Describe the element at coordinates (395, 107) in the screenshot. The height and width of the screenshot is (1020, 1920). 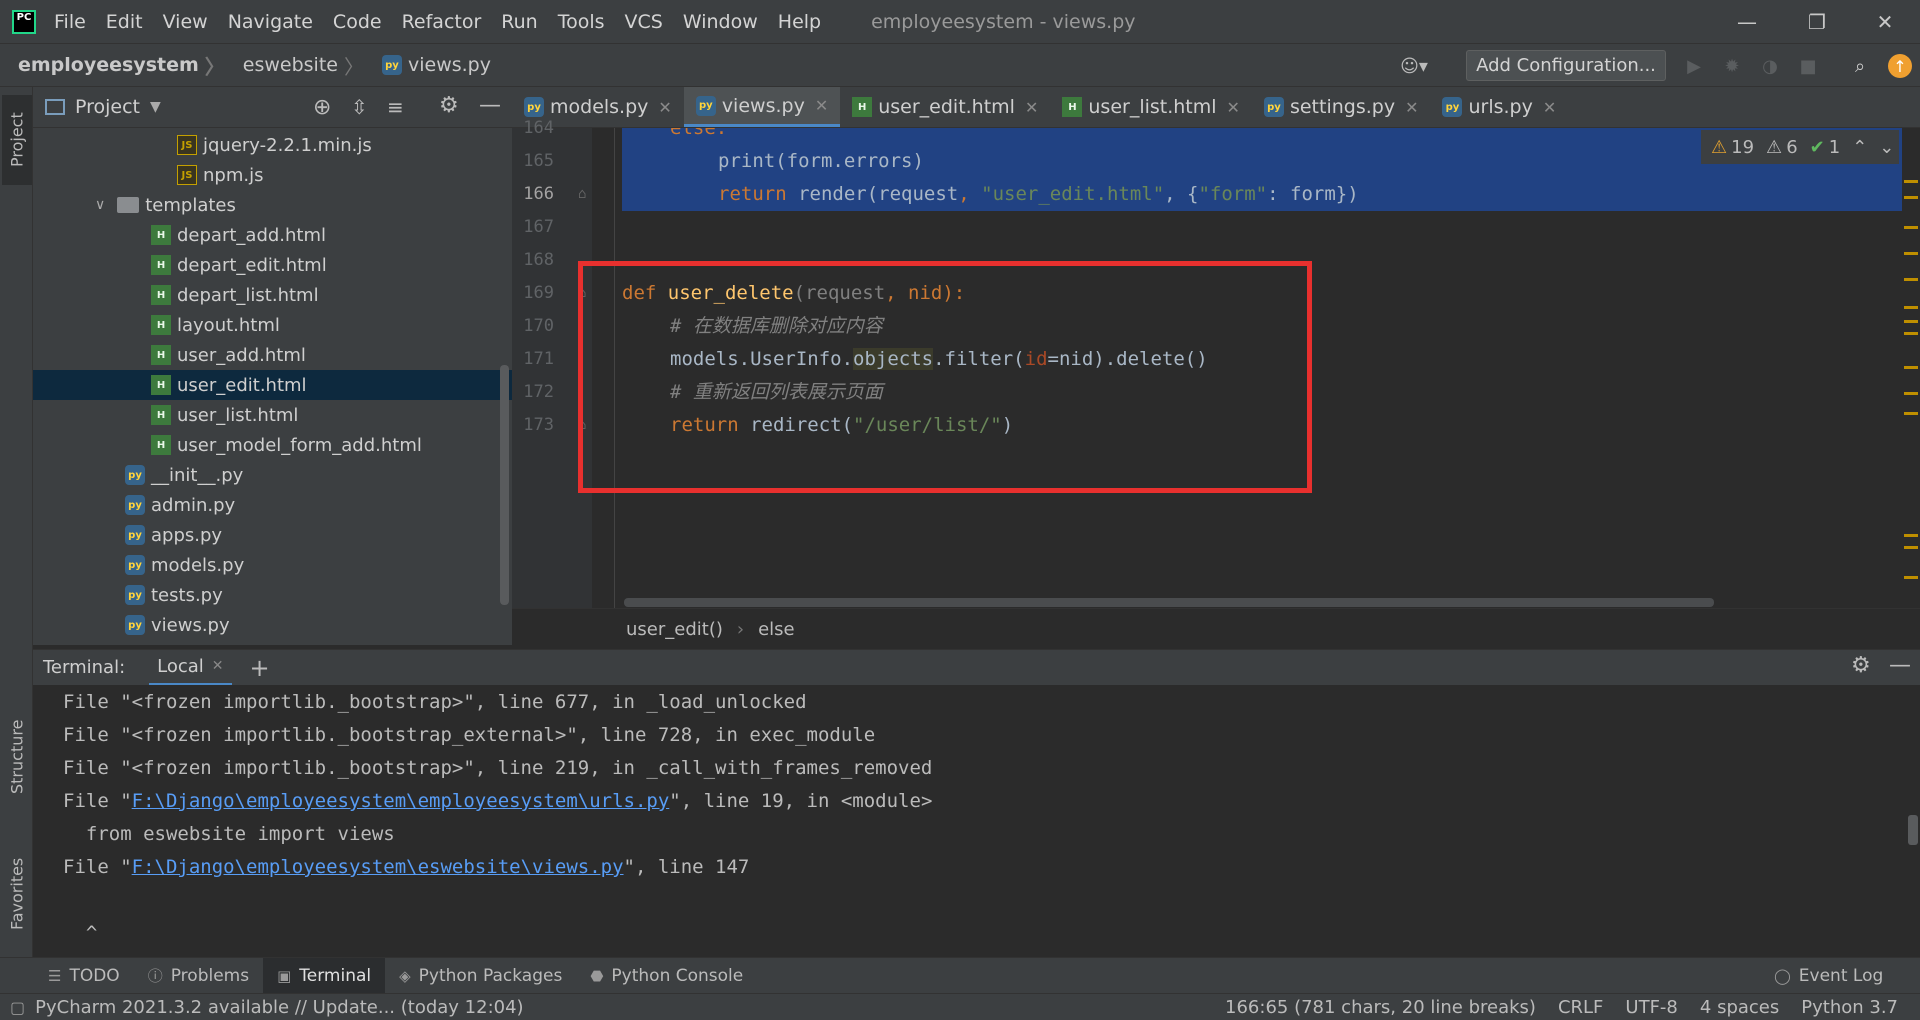
I see `collapse-all-icon: ≡` at that location.